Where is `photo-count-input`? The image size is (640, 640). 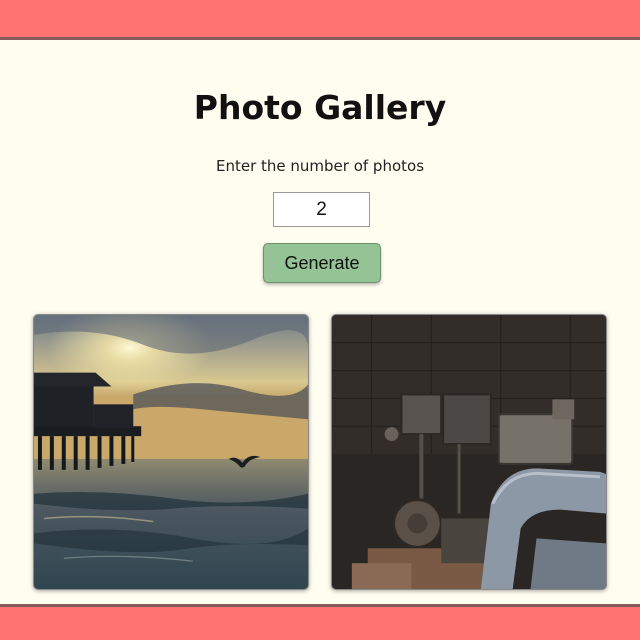
photo-count-input is located at coordinates (321, 209).